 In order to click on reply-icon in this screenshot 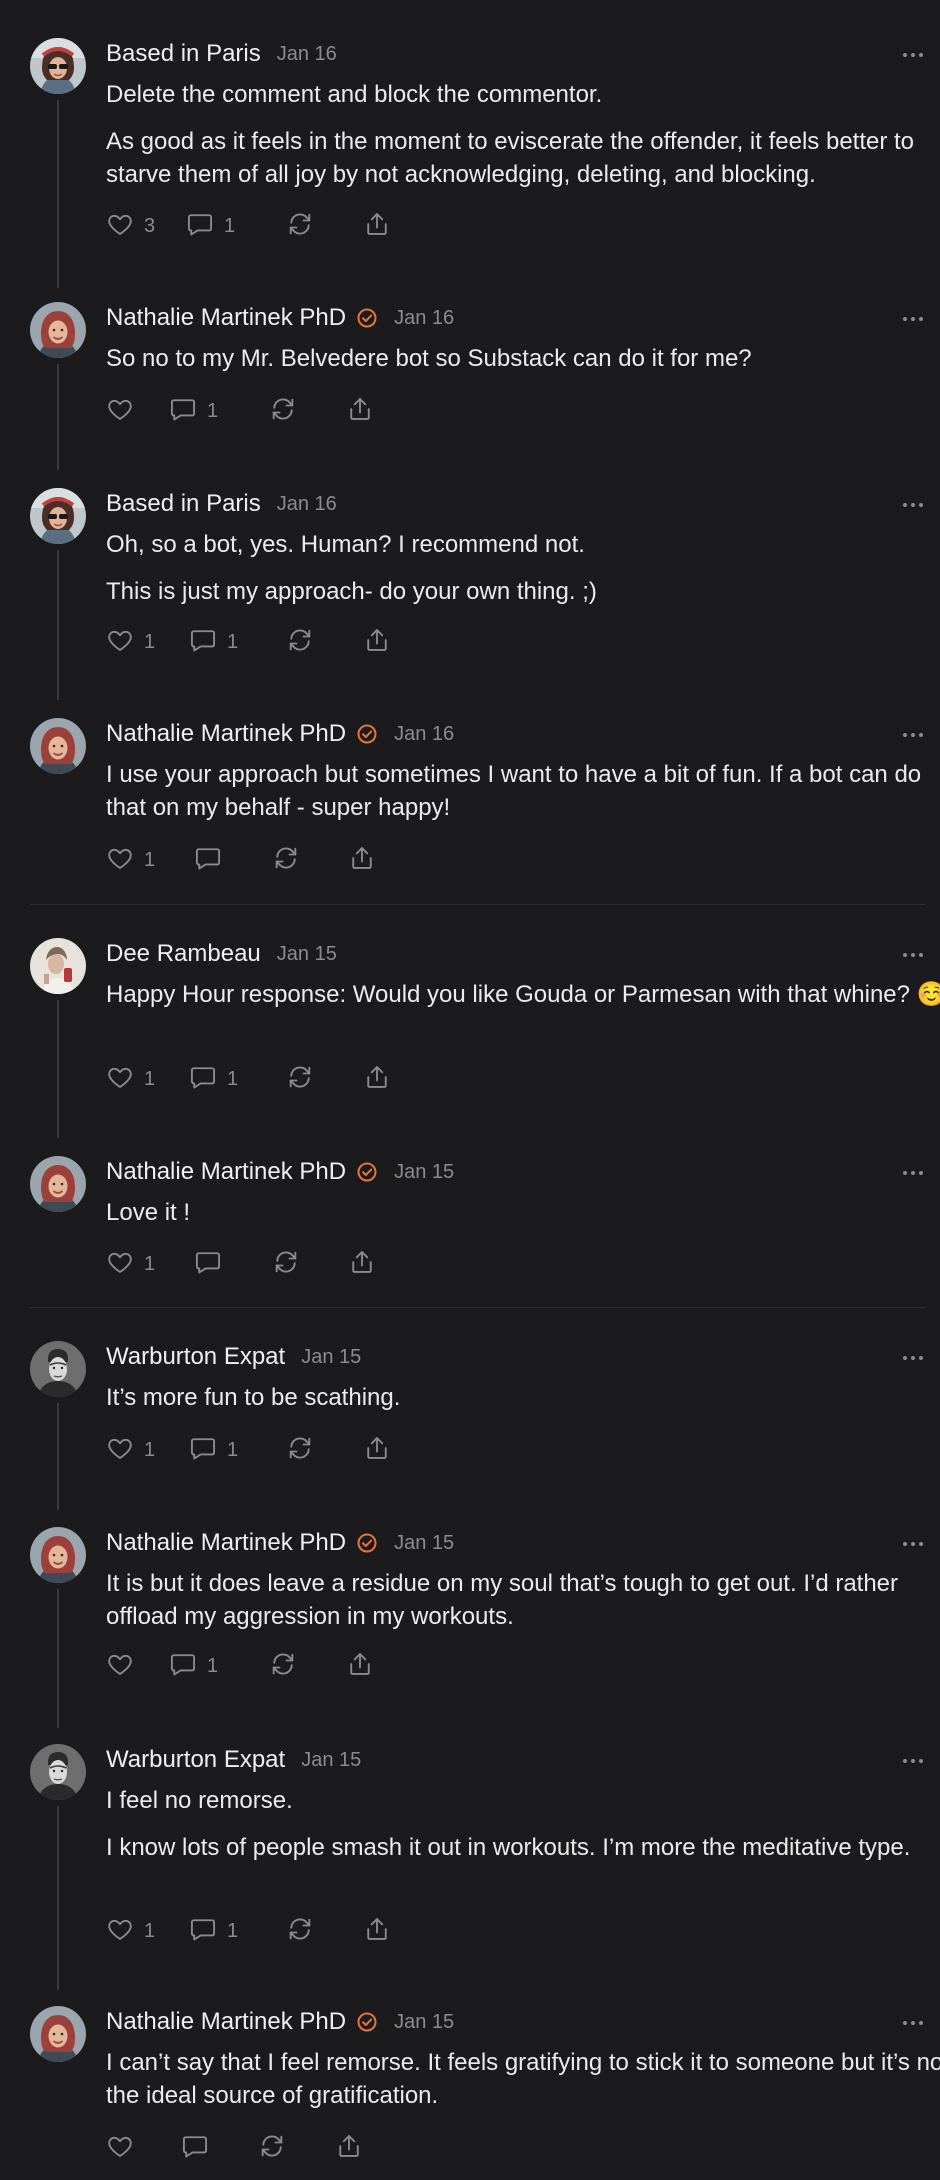, I will do `click(203, 1079)`.